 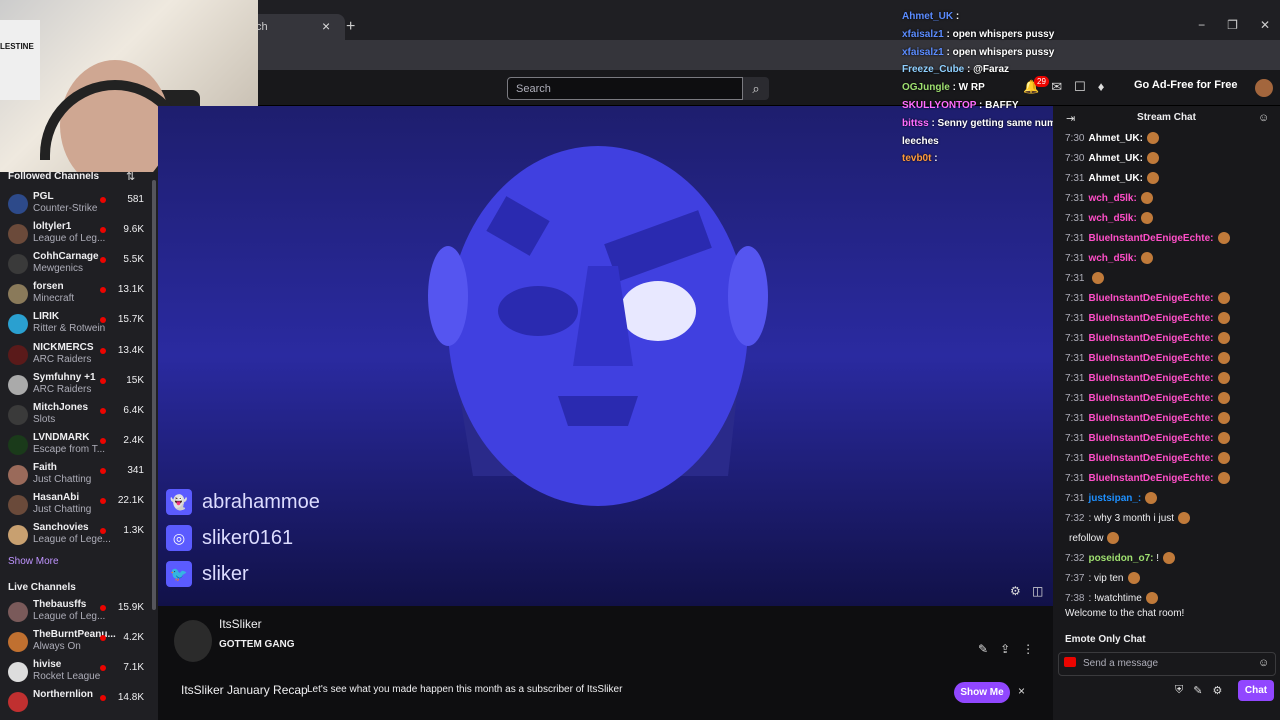 What do you see at coordinates (1232, 25) in the screenshot?
I see `maximize-icon: ❐` at bounding box center [1232, 25].